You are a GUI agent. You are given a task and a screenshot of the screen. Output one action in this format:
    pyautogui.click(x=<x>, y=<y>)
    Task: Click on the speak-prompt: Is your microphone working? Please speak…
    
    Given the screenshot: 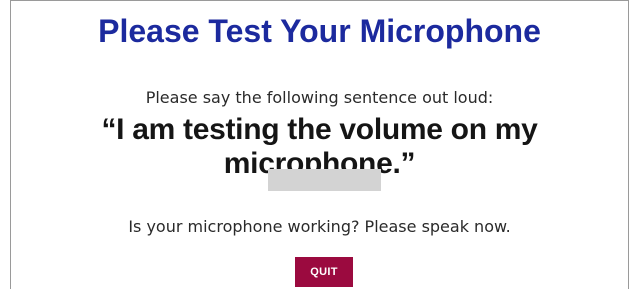 What is the action you would take?
    pyautogui.click(x=319, y=226)
    